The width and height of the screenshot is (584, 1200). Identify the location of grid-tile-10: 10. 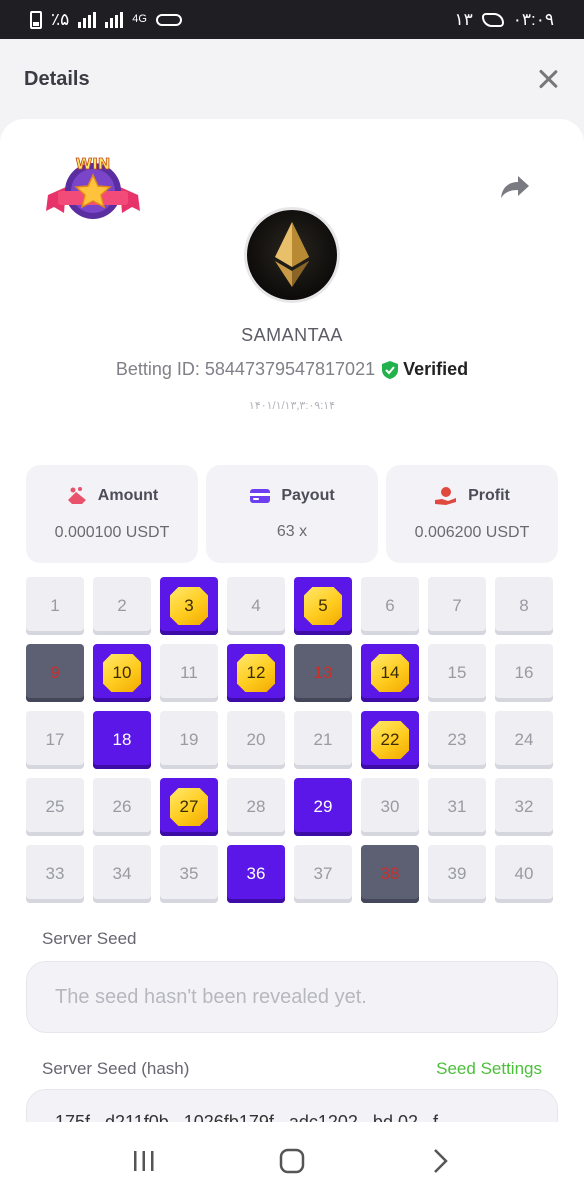
(122, 673).